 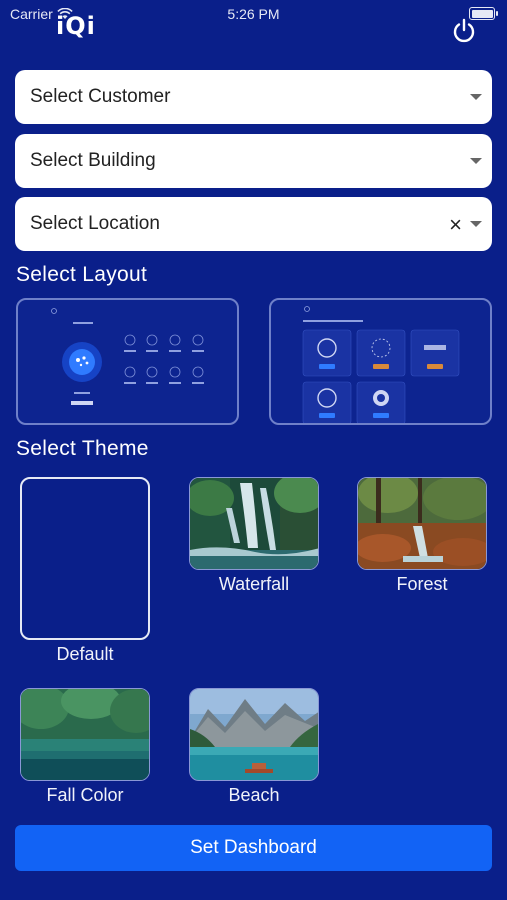 I want to click on theme-forest: Forest, so click(x=422, y=536).